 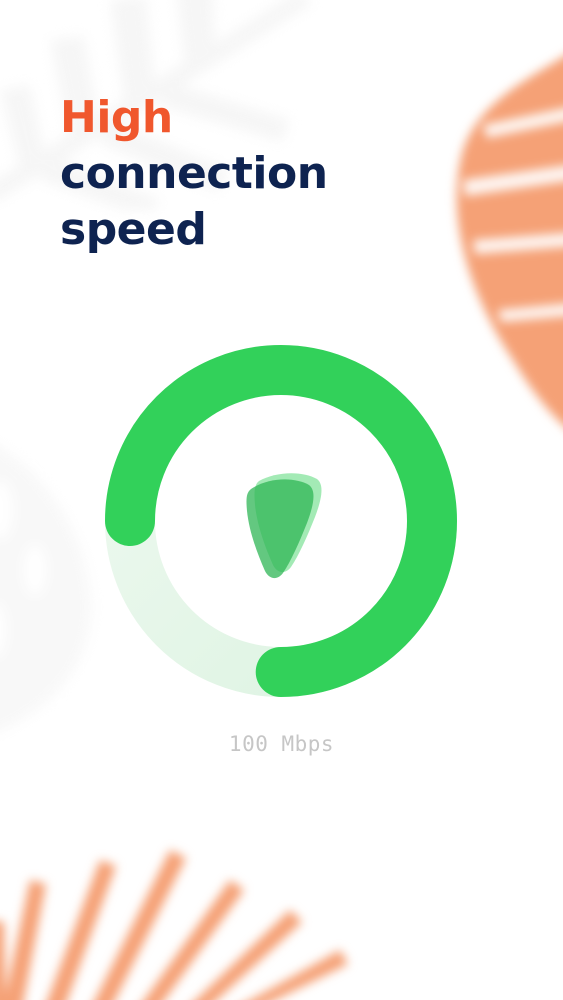 What do you see at coordinates (281, 744) in the screenshot?
I see `speed-value-label: 100 Mbps` at bounding box center [281, 744].